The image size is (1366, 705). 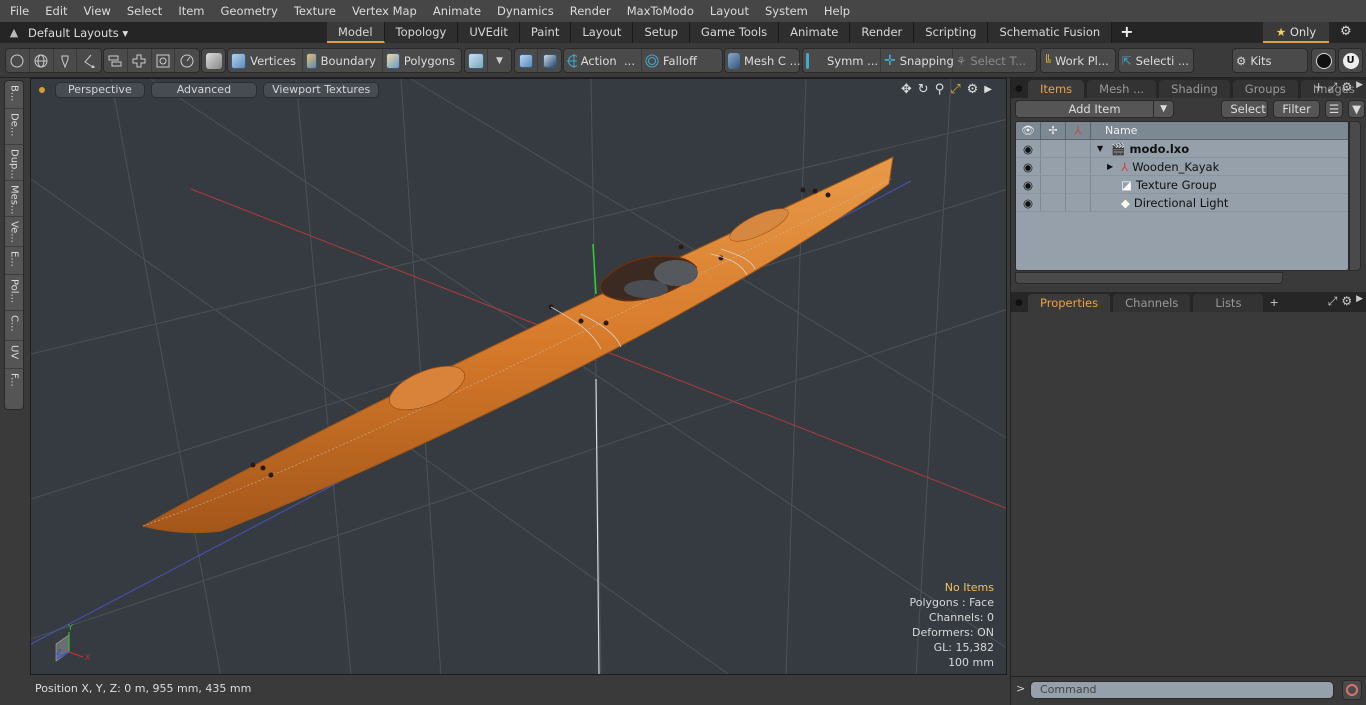 What do you see at coordinates (660, 11) in the screenshot?
I see `menu-maxtomodo: MaxToModo` at bounding box center [660, 11].